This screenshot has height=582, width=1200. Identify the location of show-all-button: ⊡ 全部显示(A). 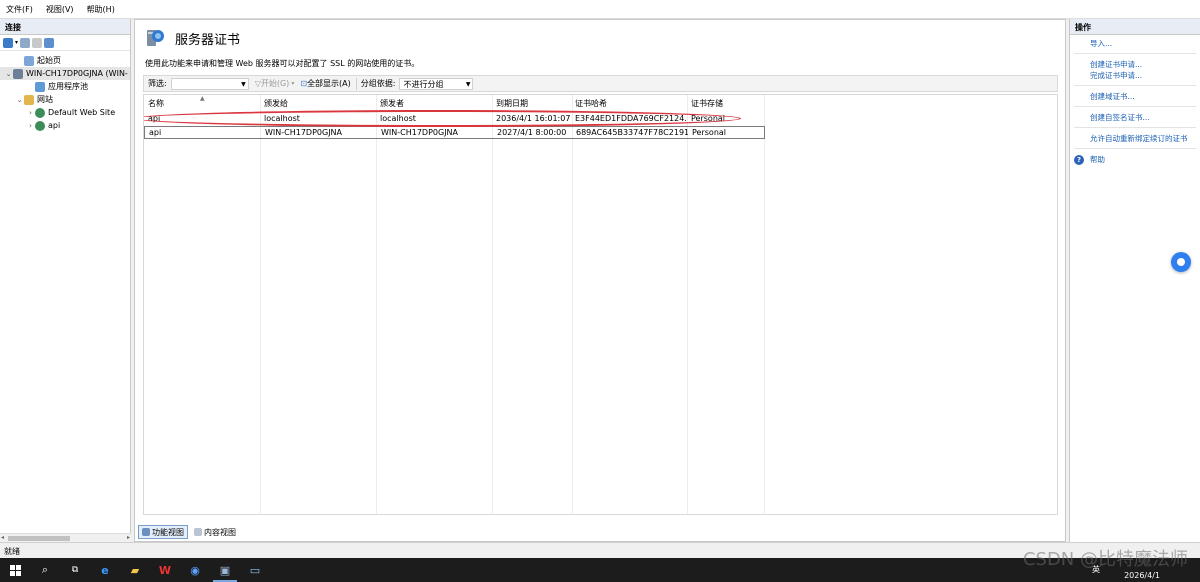
(325, 83).